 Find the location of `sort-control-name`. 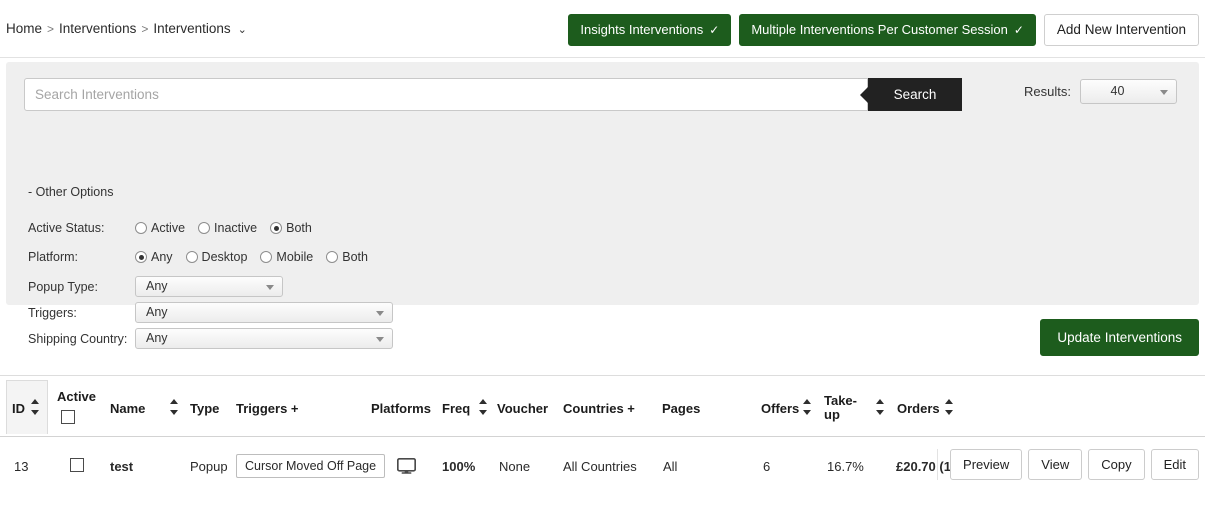

sort-control-name is located at coordinates (174, 407).